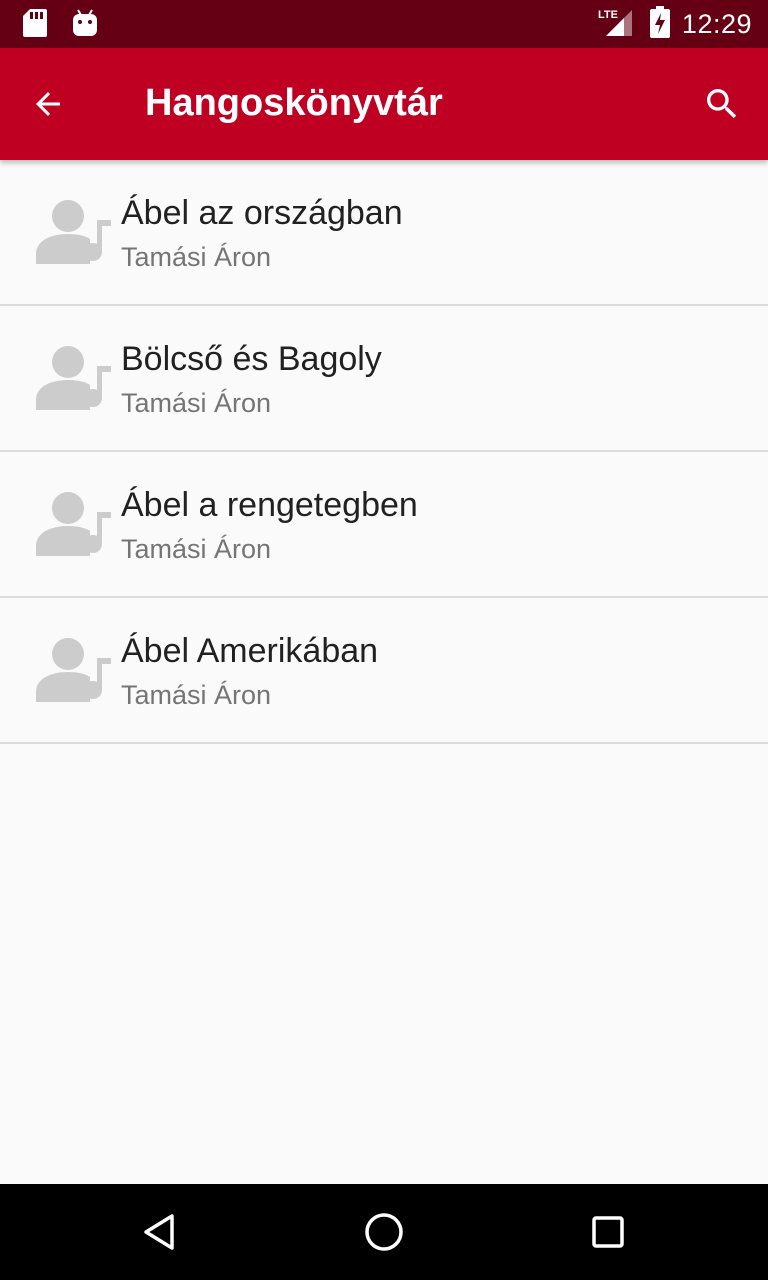 The height and width of the screenshot is (1280, 768). I want to click on recents-square-icon, so click(608, 1232).